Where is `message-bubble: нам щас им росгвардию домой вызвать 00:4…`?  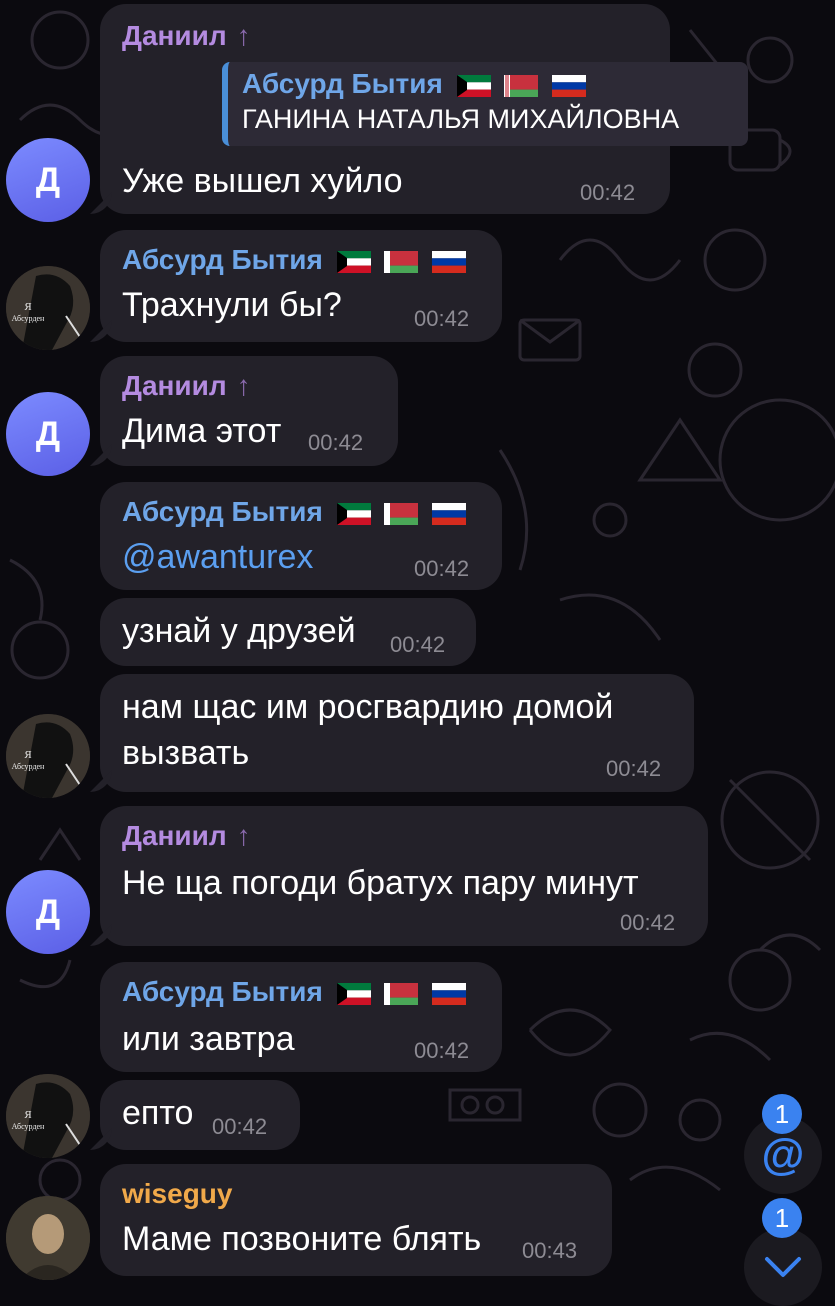 message-bubble: нам щас им росгвардию домой вызвать 00:4… is located at coordinates (397, 733).